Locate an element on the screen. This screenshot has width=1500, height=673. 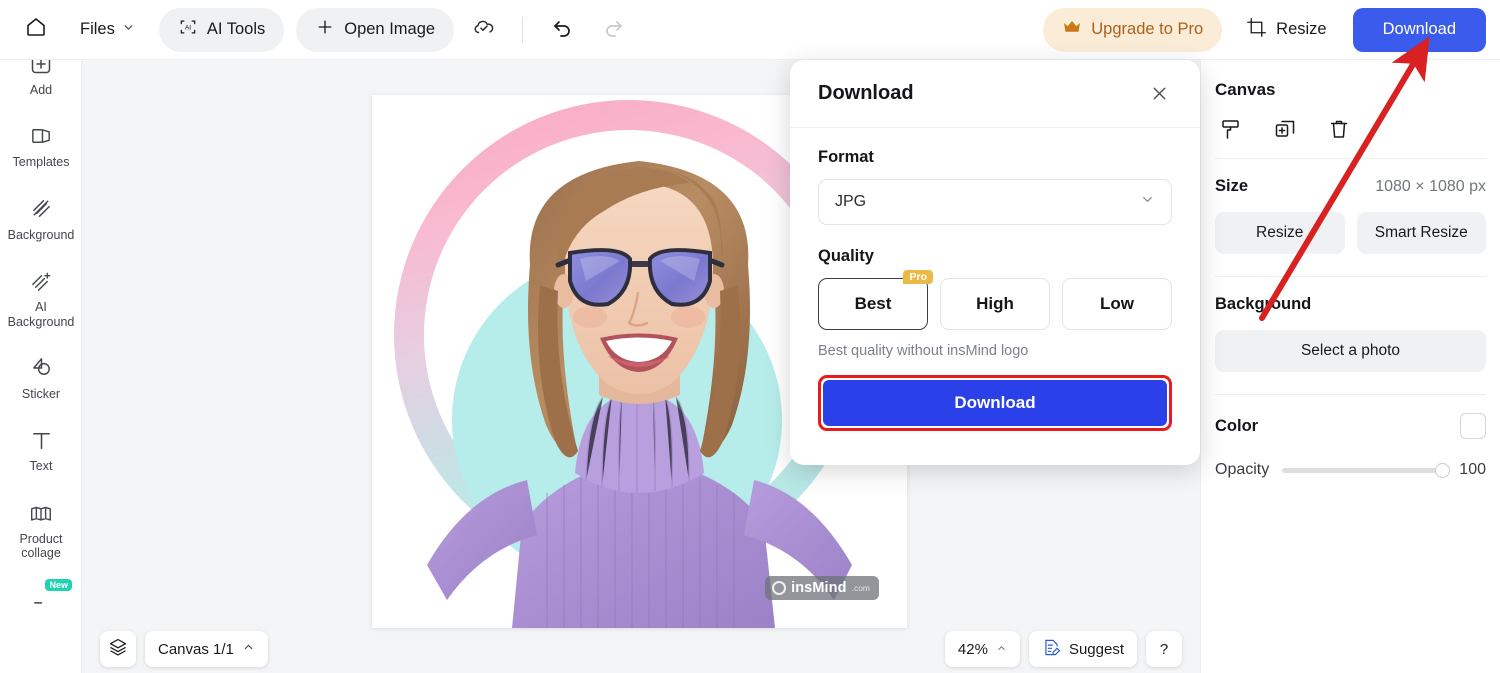
panel-title-canvas: Canvas is located at coordinates (1245, 89).